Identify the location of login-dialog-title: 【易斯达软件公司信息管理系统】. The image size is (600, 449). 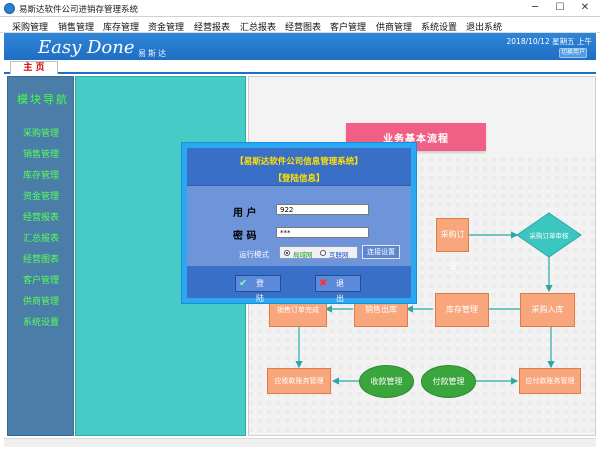
(299, 162).